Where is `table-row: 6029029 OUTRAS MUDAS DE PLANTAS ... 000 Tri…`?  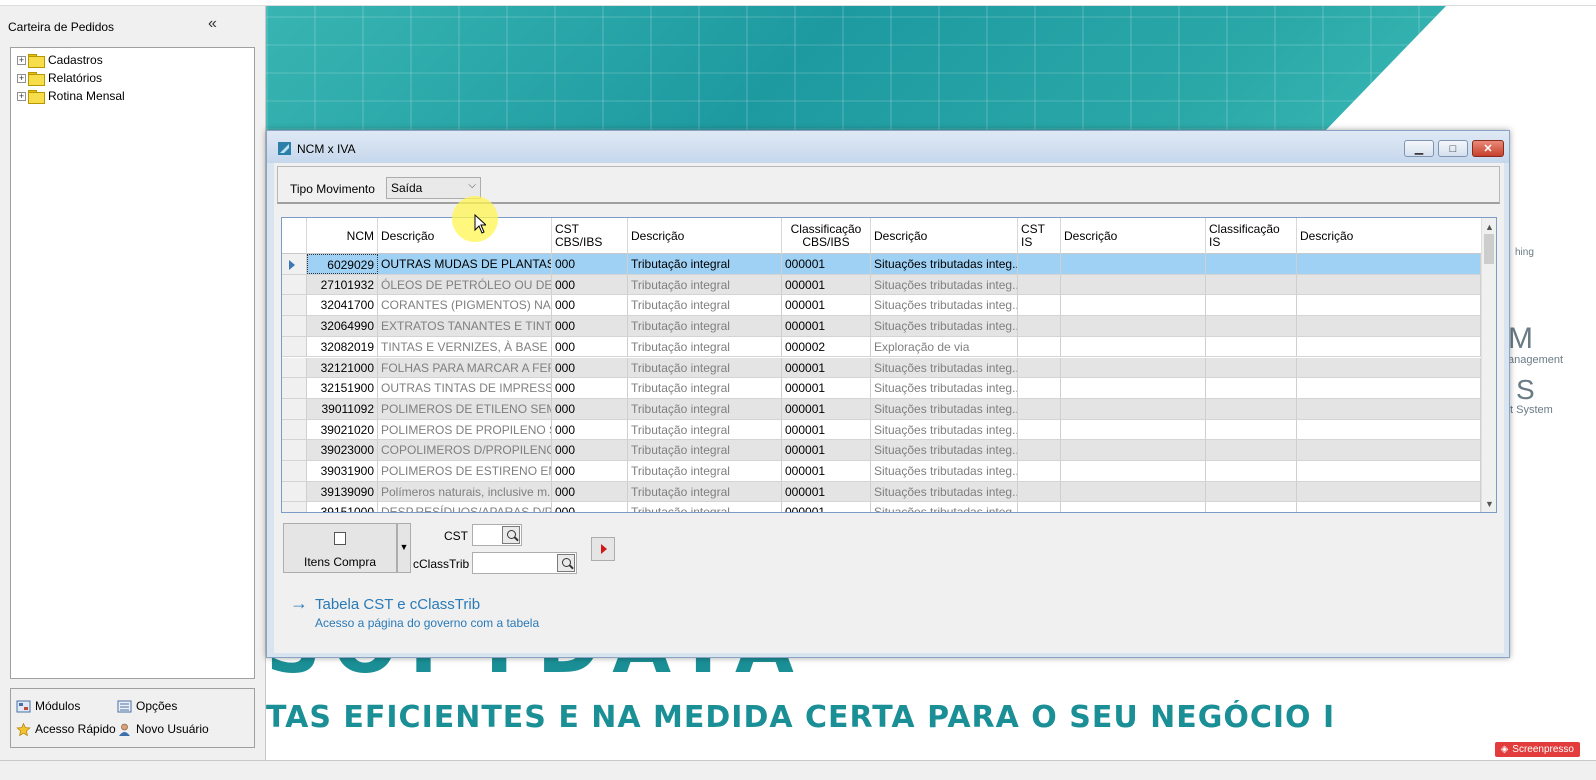 table-row: 6029029 OUTRAS MUDAS DE PLANTAS ... 000 Tri… is located at coordinates (881, 264).